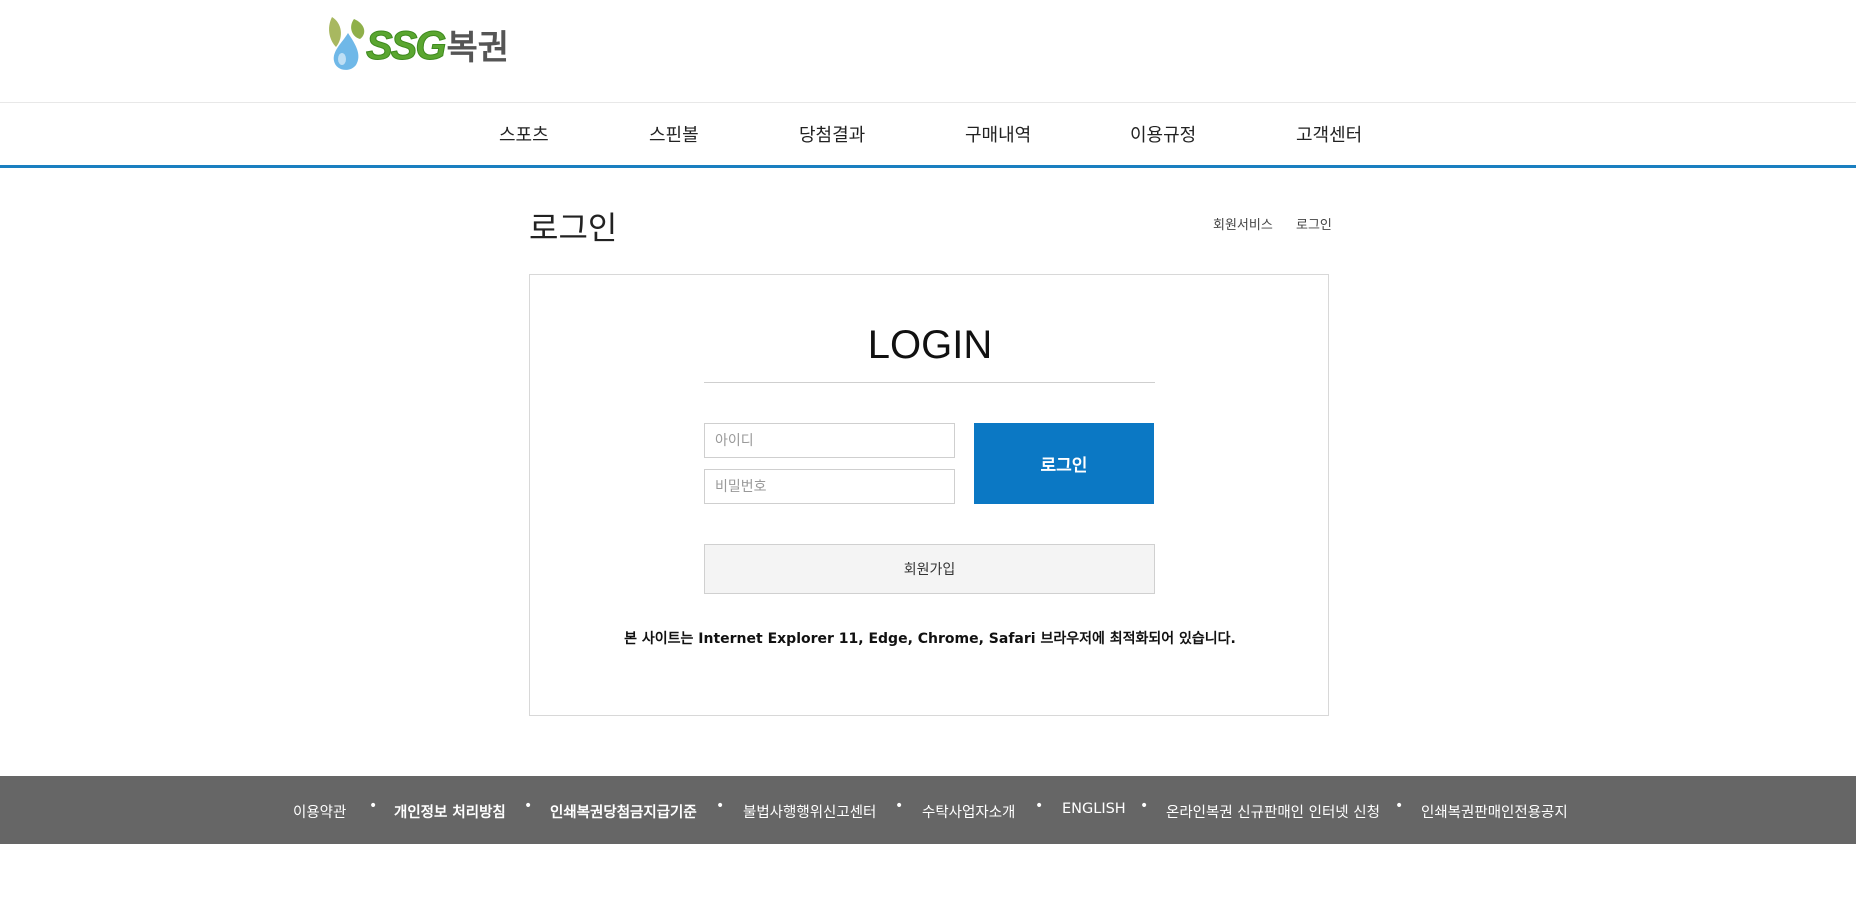  I want to click on footer-link-retailer-notice: 인쇄복권판매인전용공지, so click(1494, 811).